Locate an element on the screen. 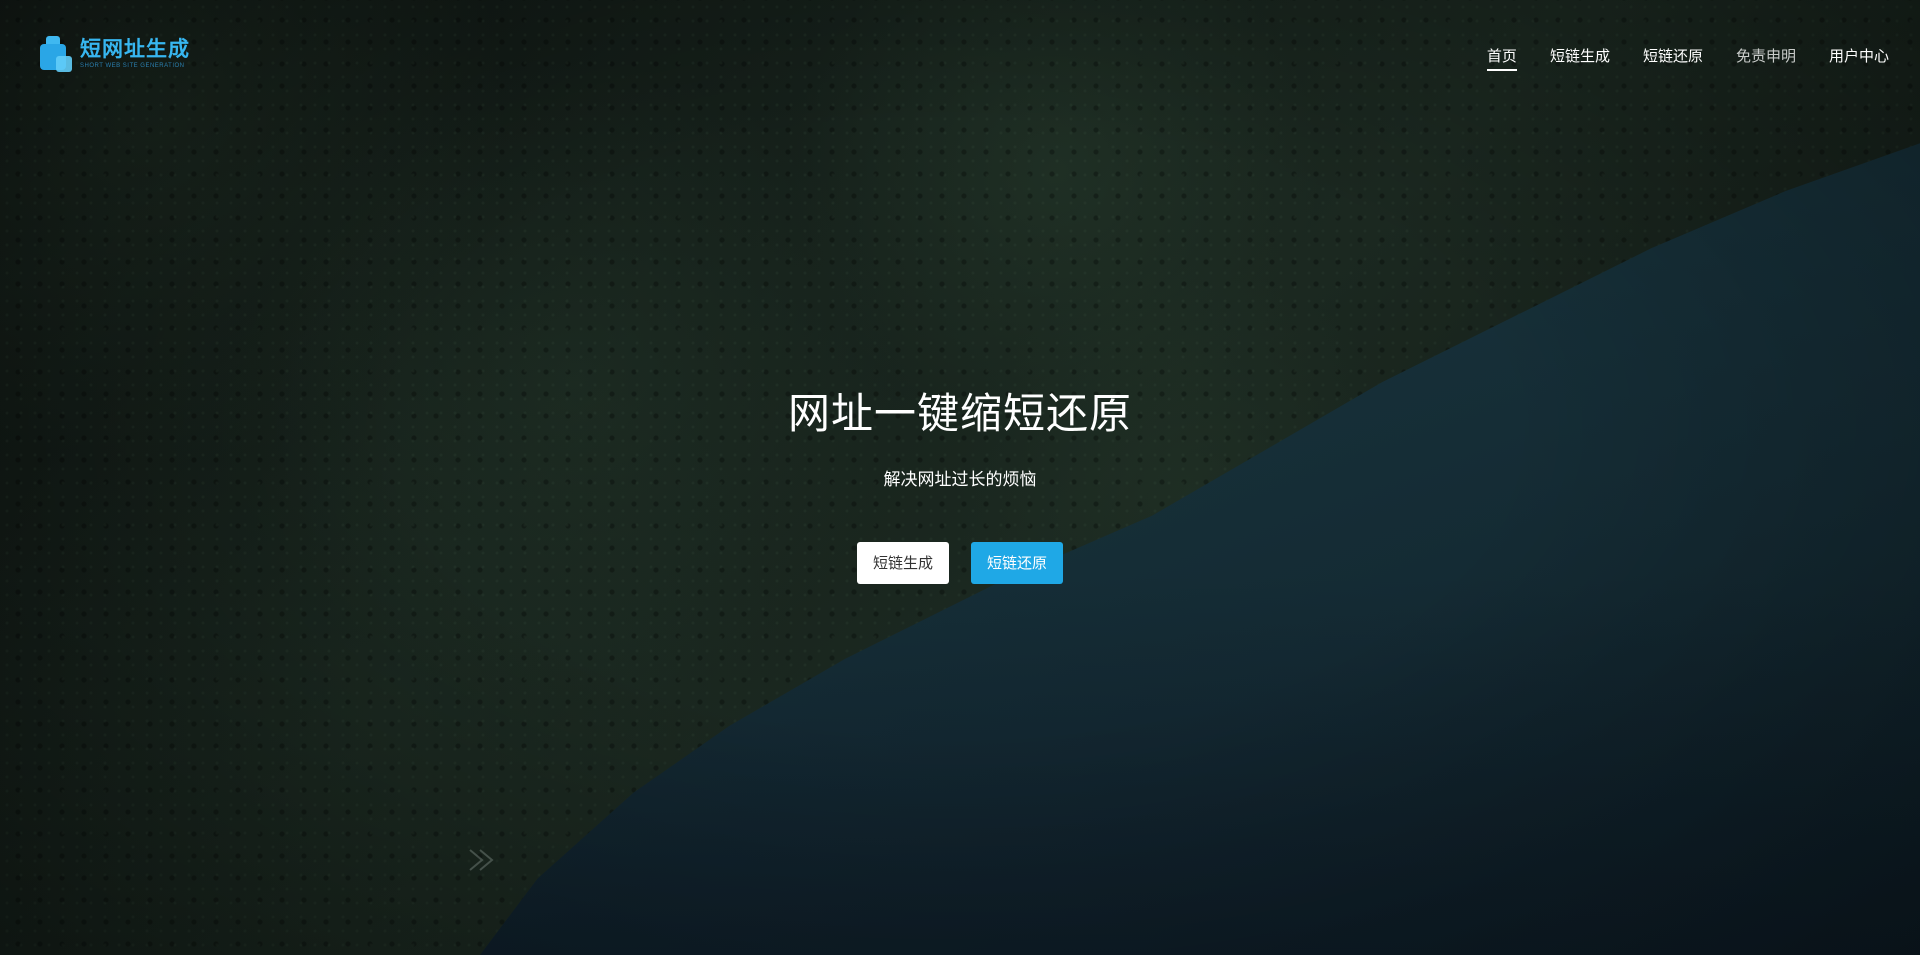 The image size is (1920, 955). hero-subline: 解决网址过长的烦恼 is located at coordinates (960, 480).